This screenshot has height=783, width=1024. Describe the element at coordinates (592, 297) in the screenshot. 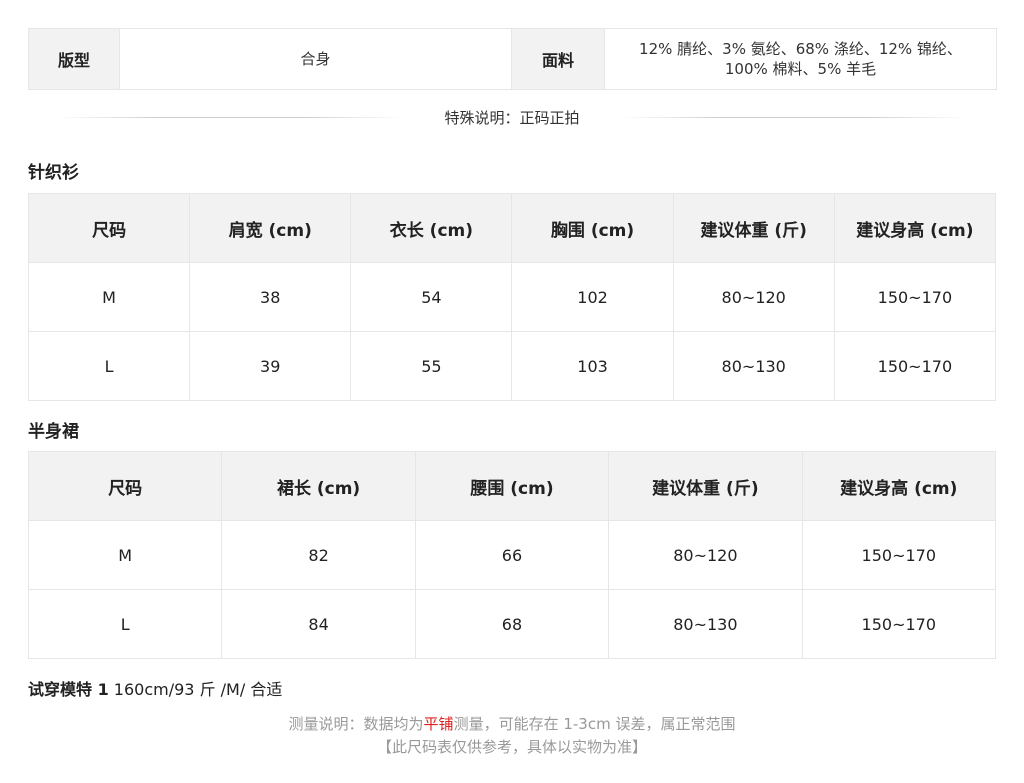

I see `table-cell: 102` at that location.